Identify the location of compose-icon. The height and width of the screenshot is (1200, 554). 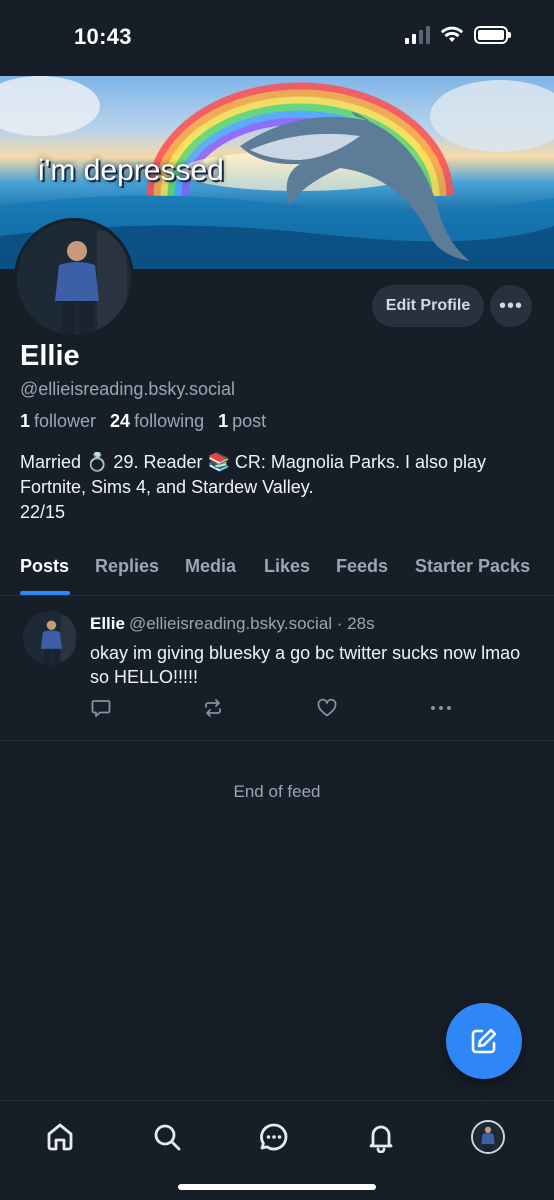
(484, 1041).